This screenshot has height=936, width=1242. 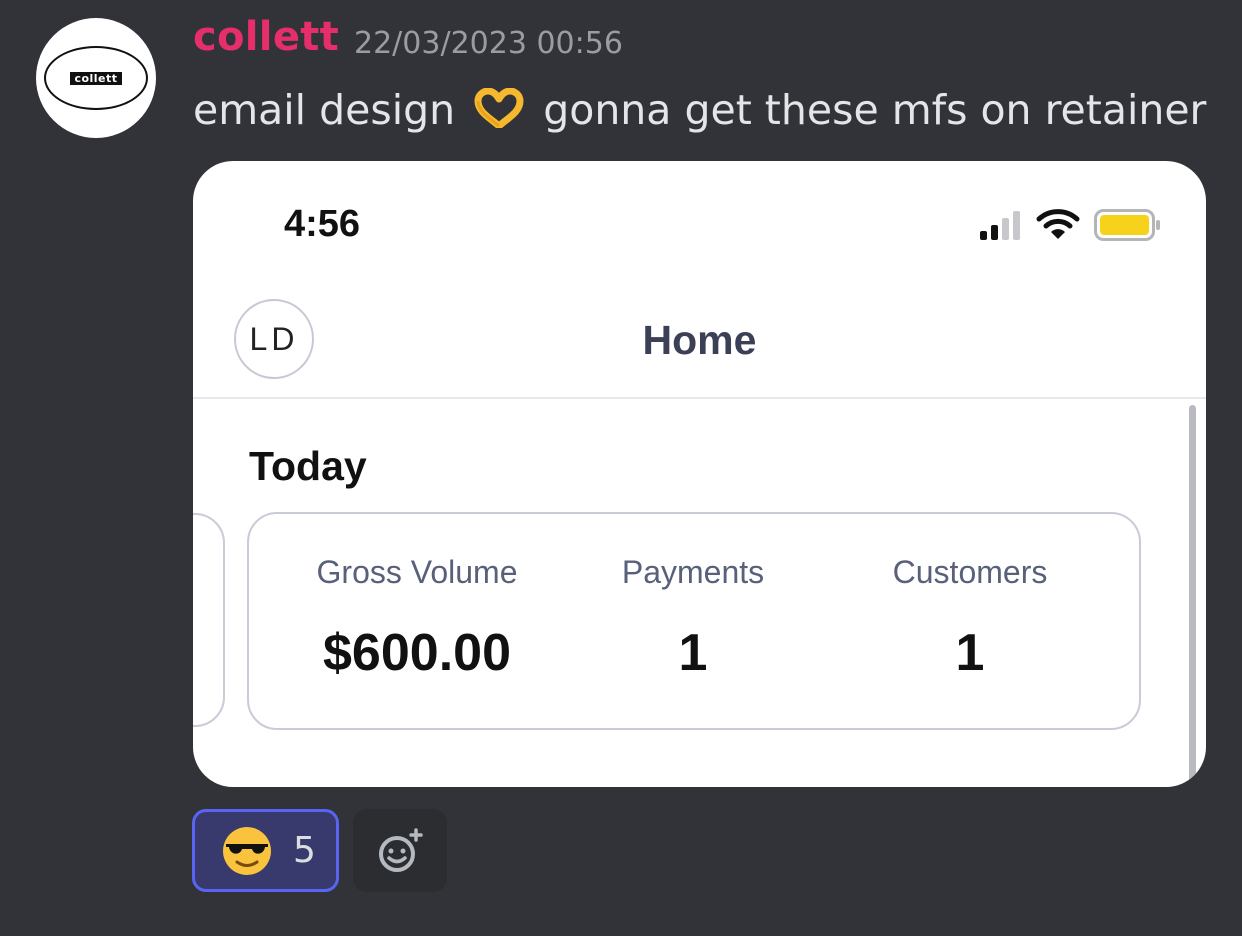 I want to click on page-title: Home, so click(x=699, y=340).